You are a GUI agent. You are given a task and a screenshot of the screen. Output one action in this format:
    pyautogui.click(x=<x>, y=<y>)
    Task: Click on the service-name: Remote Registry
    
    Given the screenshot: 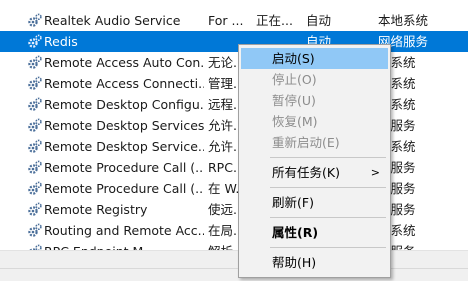 What is the action you would take?
    pyautogui.click(x=96, y=209)
    